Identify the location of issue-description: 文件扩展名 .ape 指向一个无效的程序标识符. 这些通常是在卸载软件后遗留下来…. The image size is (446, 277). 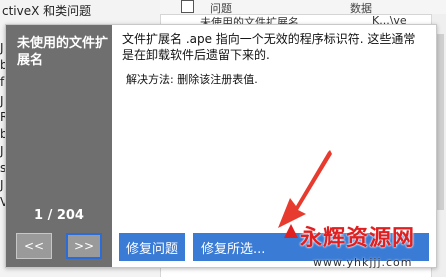
(269, 47).